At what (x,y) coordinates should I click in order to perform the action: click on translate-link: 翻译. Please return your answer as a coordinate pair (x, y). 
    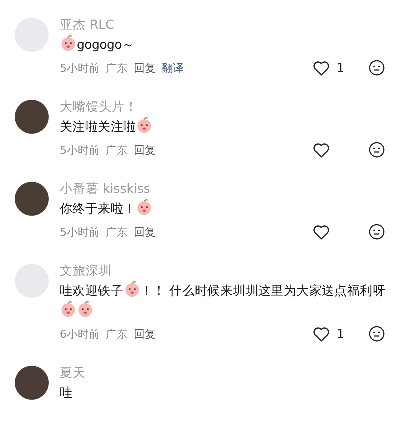
    Looking at the image, I should click on (173, 68).